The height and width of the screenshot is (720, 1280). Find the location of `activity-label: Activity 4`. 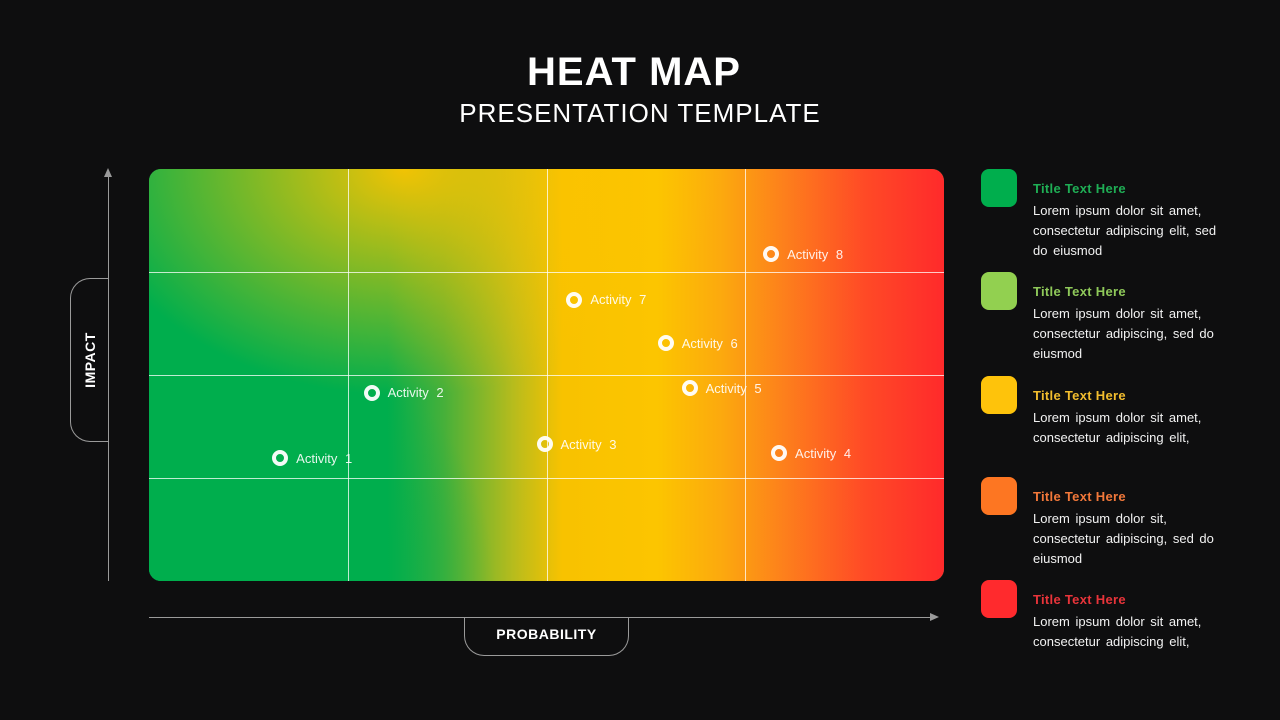

activity-label: Activity 4 is located at coordinates (823, 453).